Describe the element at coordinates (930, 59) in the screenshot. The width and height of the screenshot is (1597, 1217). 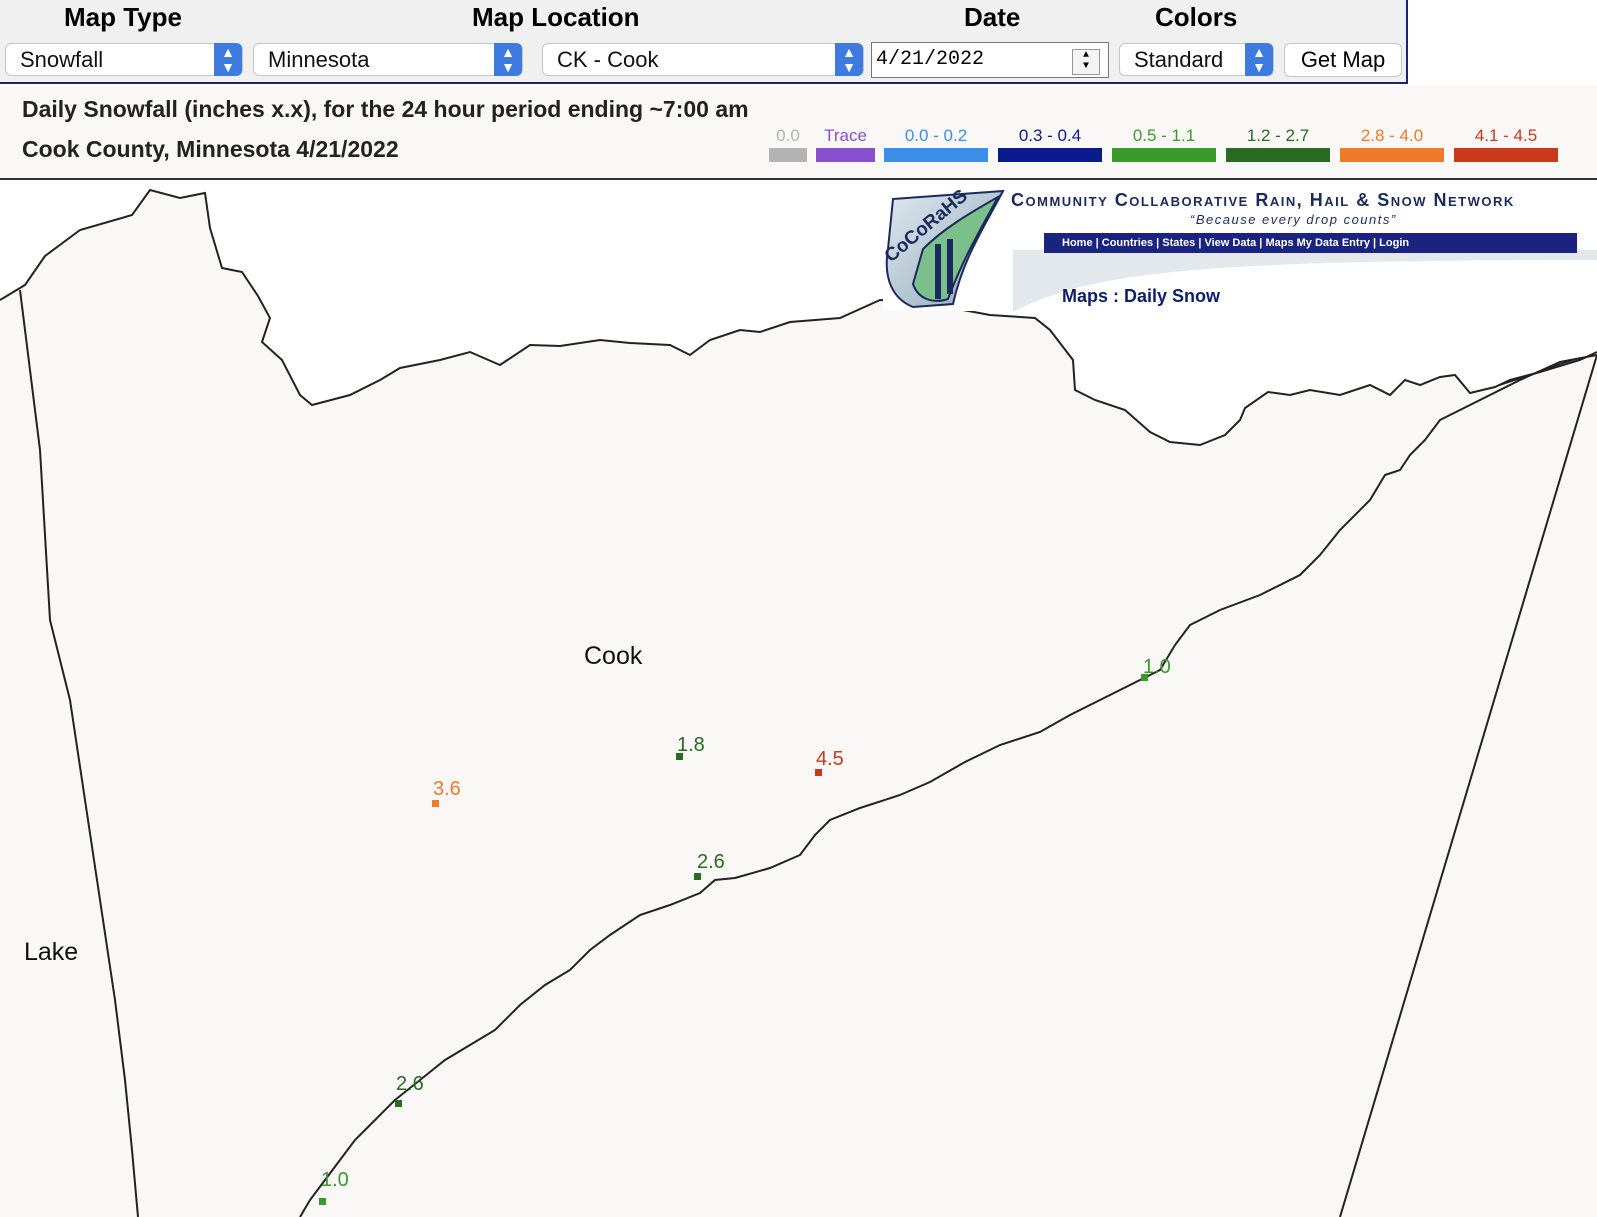
I see `date-input-value: 4/21/2022` at that location.